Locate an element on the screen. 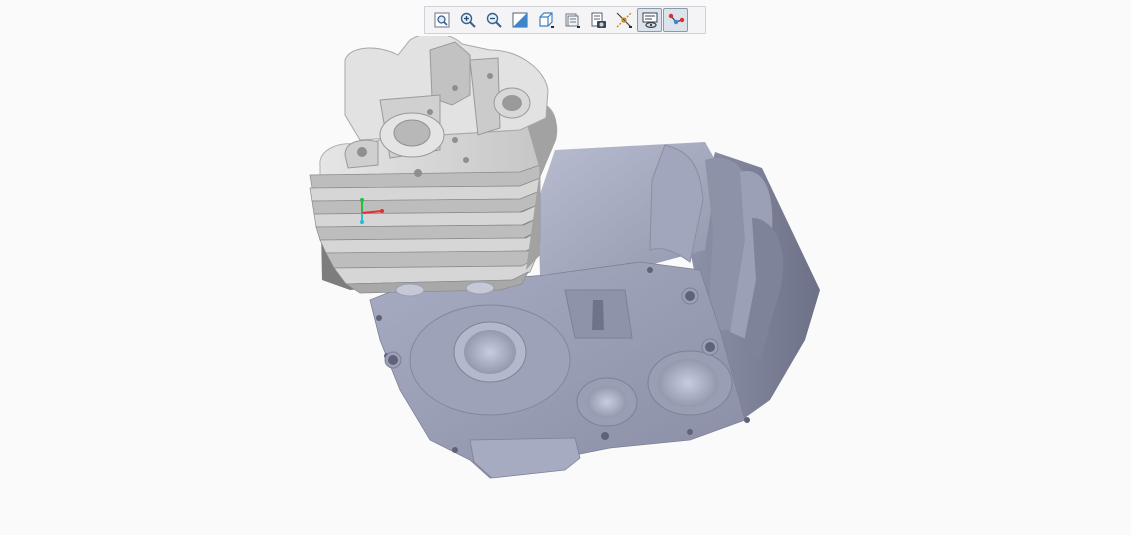 The height and width of the screenshot is (535, 1131). zoom-in-button is located at coordinates (467, 20).